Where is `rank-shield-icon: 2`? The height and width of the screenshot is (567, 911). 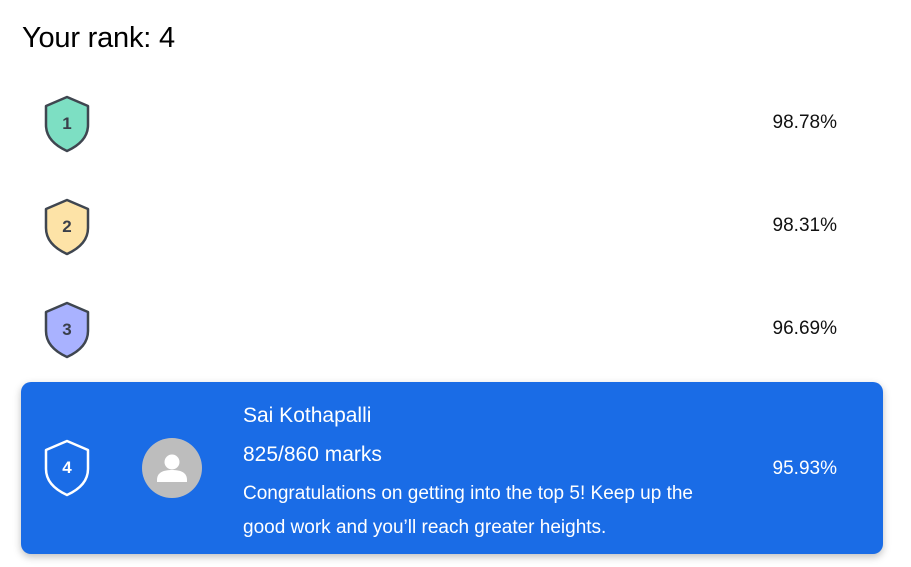 rank-shield-icon: 2 is located at coordinates (67, 227).